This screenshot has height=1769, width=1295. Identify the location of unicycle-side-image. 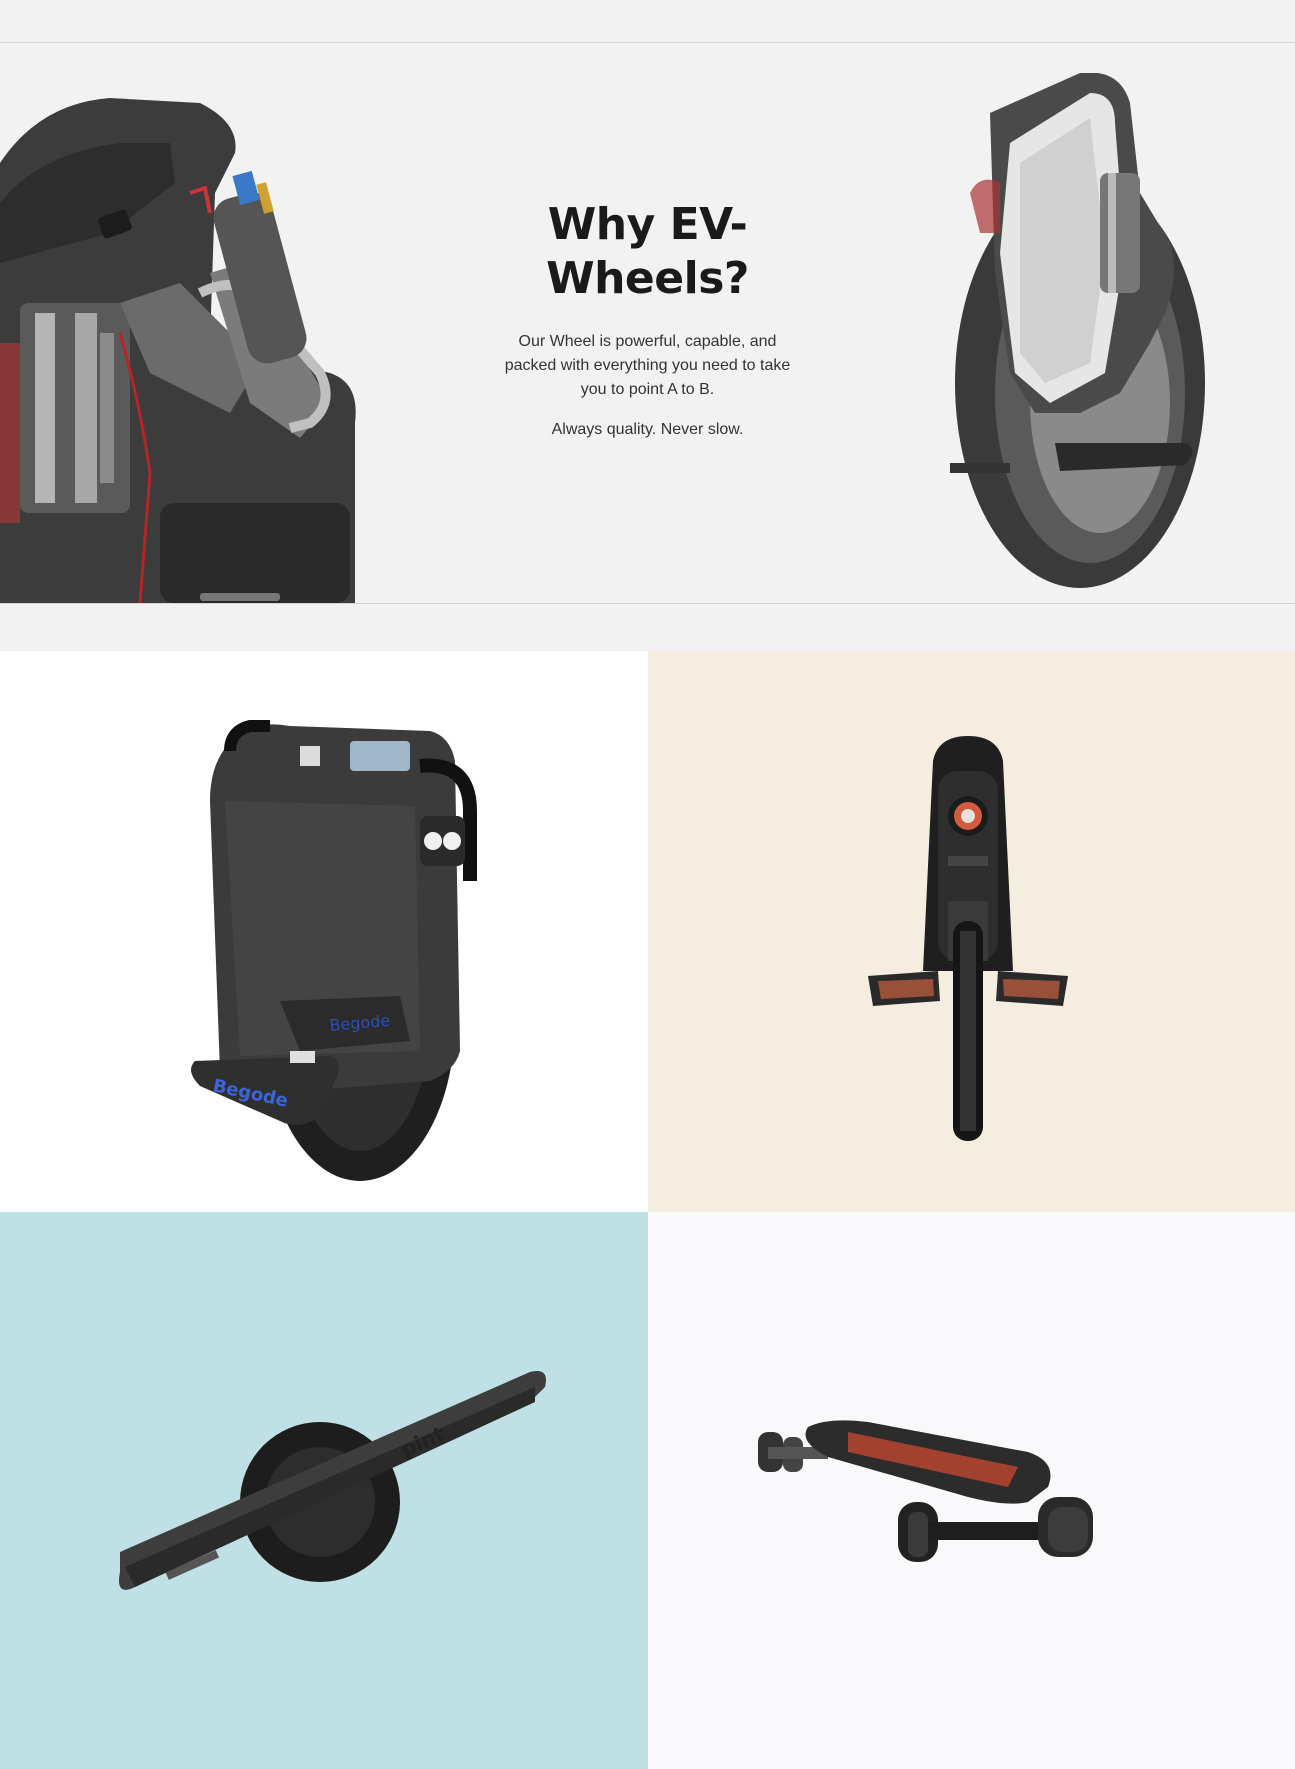
(1077, 330).